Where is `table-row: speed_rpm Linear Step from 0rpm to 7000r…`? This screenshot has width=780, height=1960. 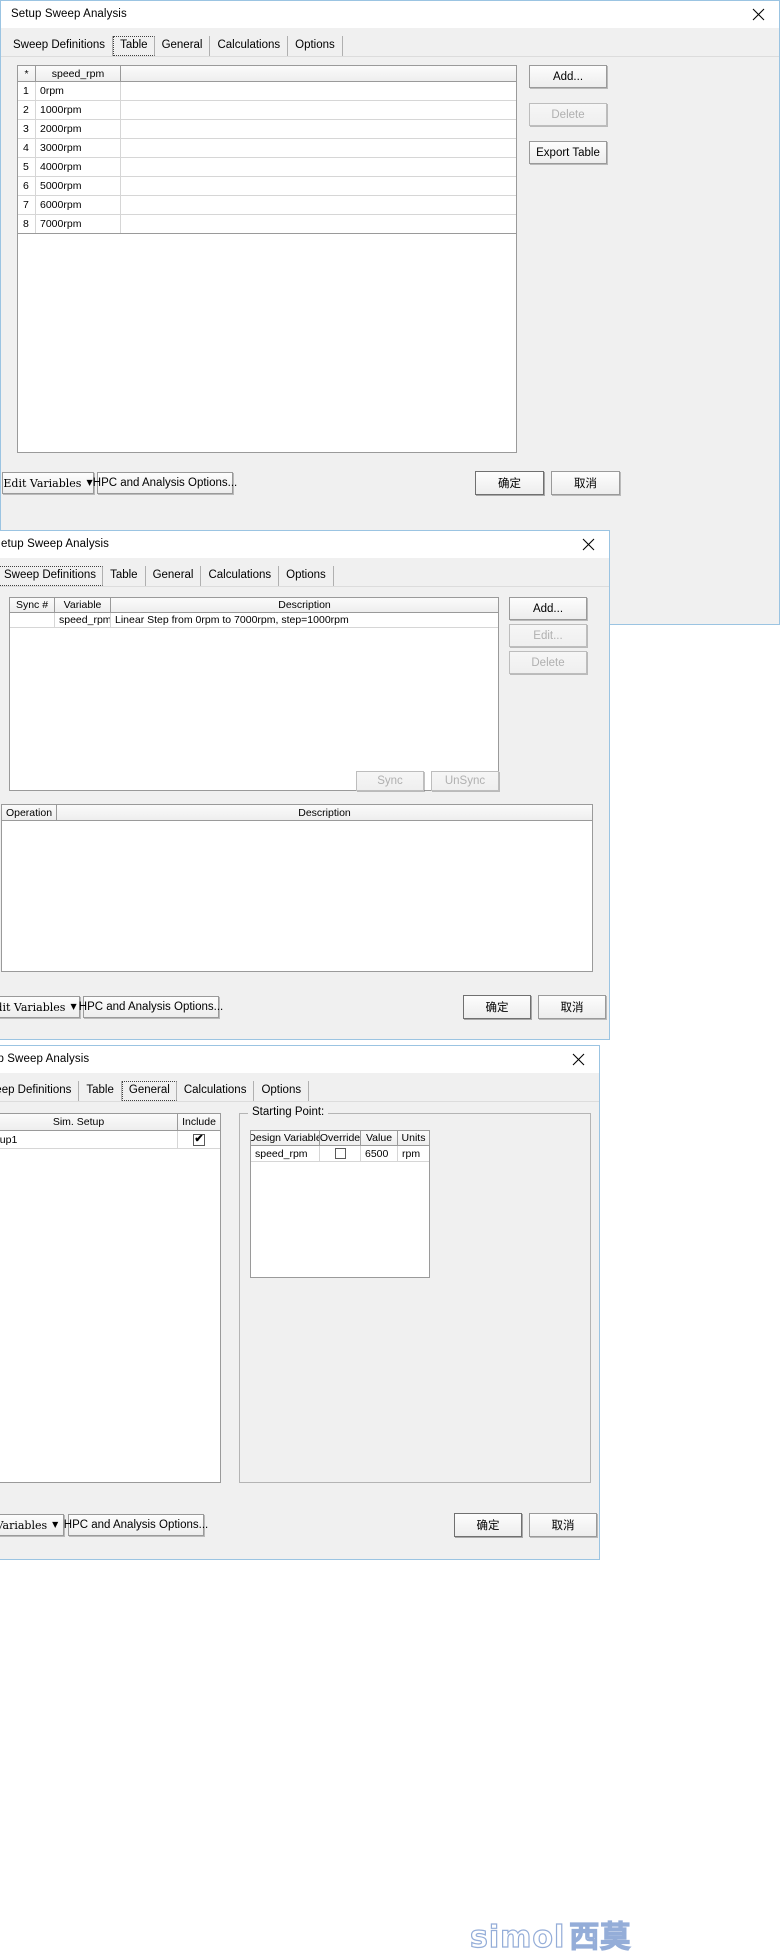
table-row: speed_rpm Linear Step from 0rpm to 7000r… is located at coordinates (254, 620).